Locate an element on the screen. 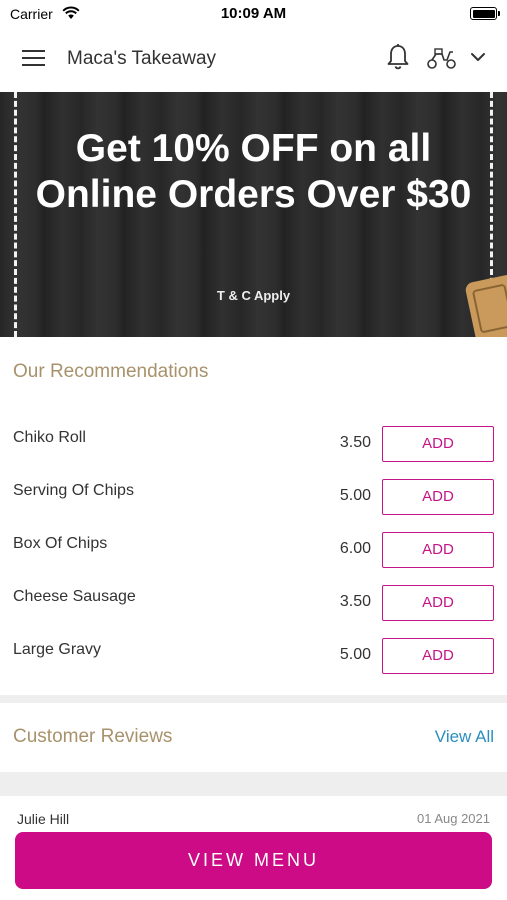 The width and height of the screenshot is (507, 900). food-box-image is located at coordinates (485, 305).